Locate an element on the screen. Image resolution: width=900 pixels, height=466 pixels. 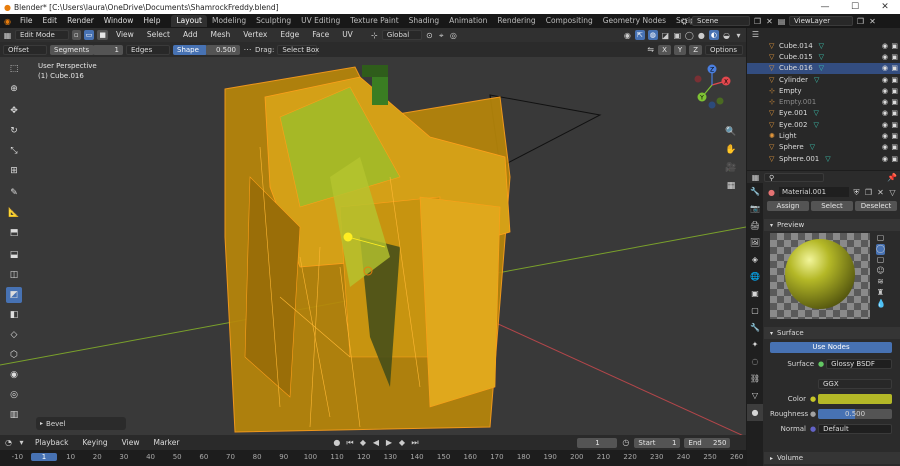
timeline-collapse-icon: ▾ is located at coordinates (21, 442).